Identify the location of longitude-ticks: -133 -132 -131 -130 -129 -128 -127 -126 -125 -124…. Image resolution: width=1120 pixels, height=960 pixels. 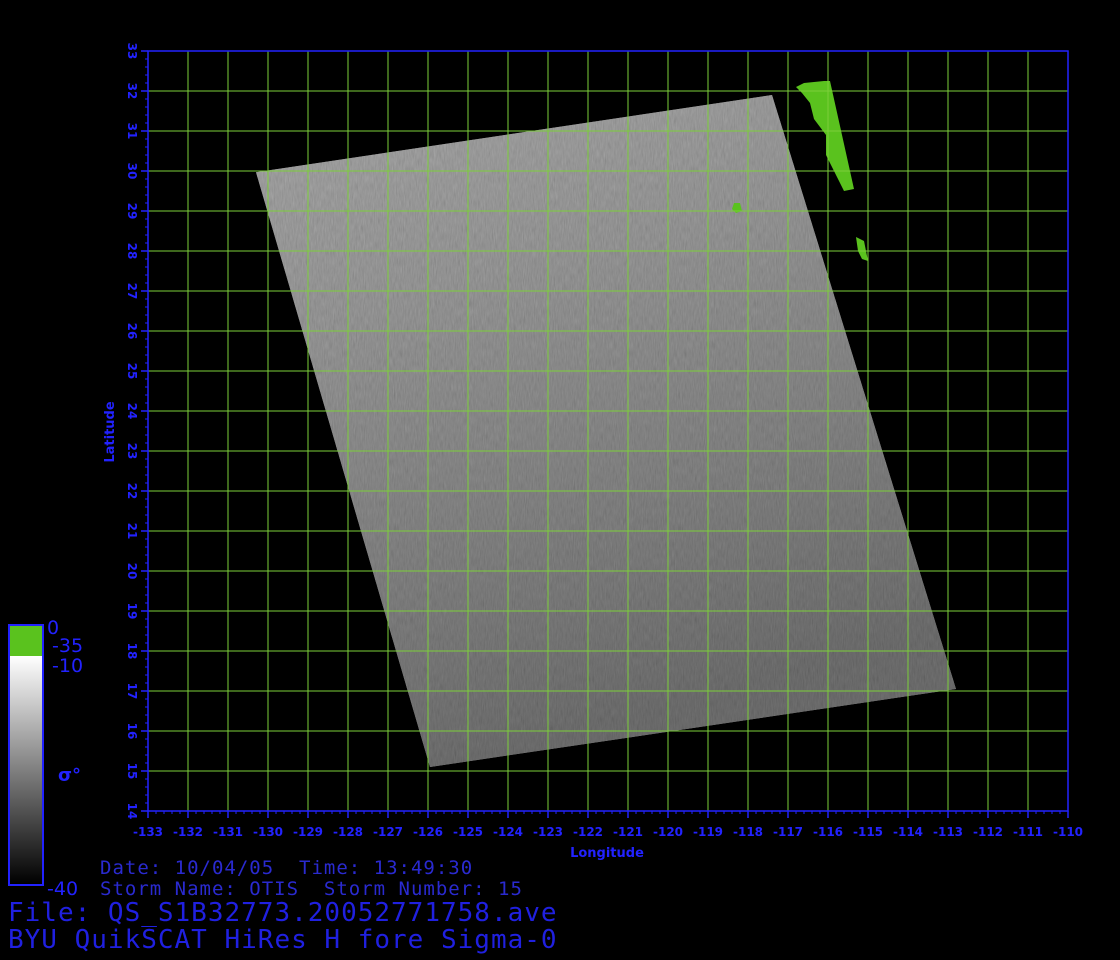
(608, 825).